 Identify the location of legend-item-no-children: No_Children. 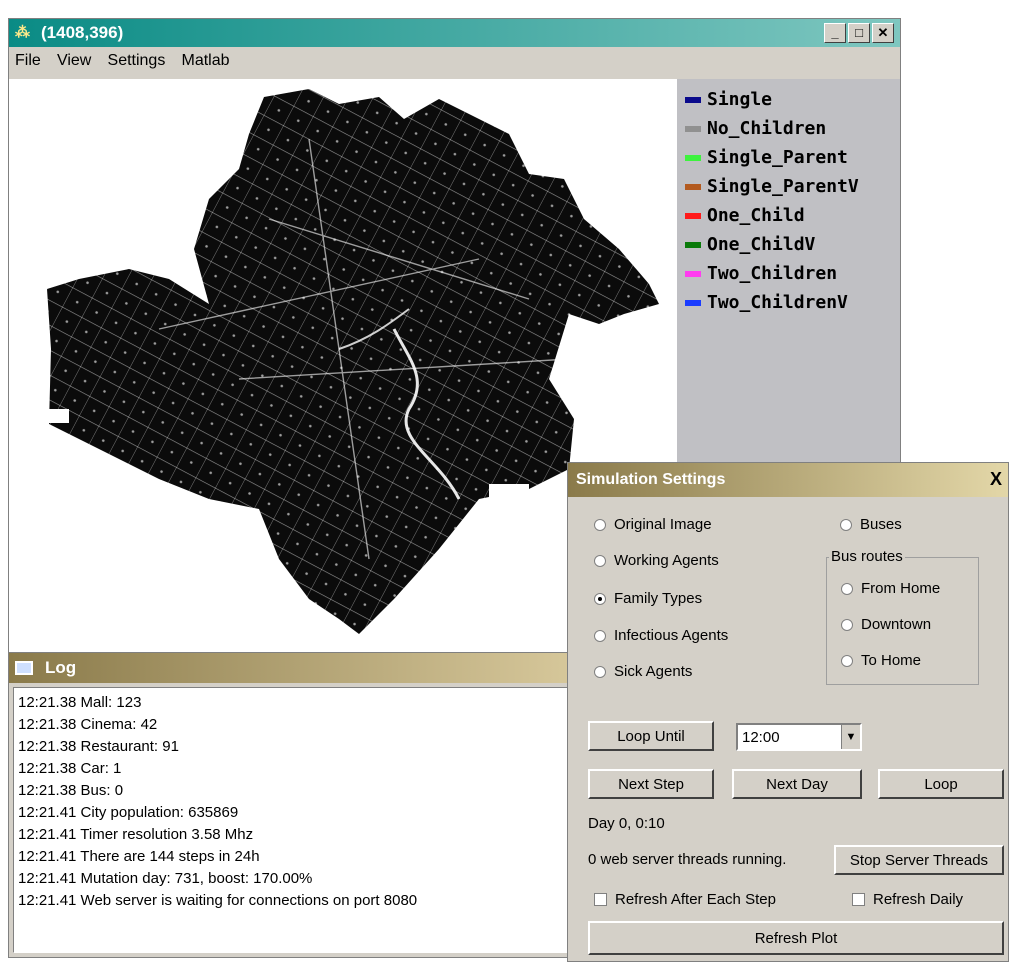
(755, 128).